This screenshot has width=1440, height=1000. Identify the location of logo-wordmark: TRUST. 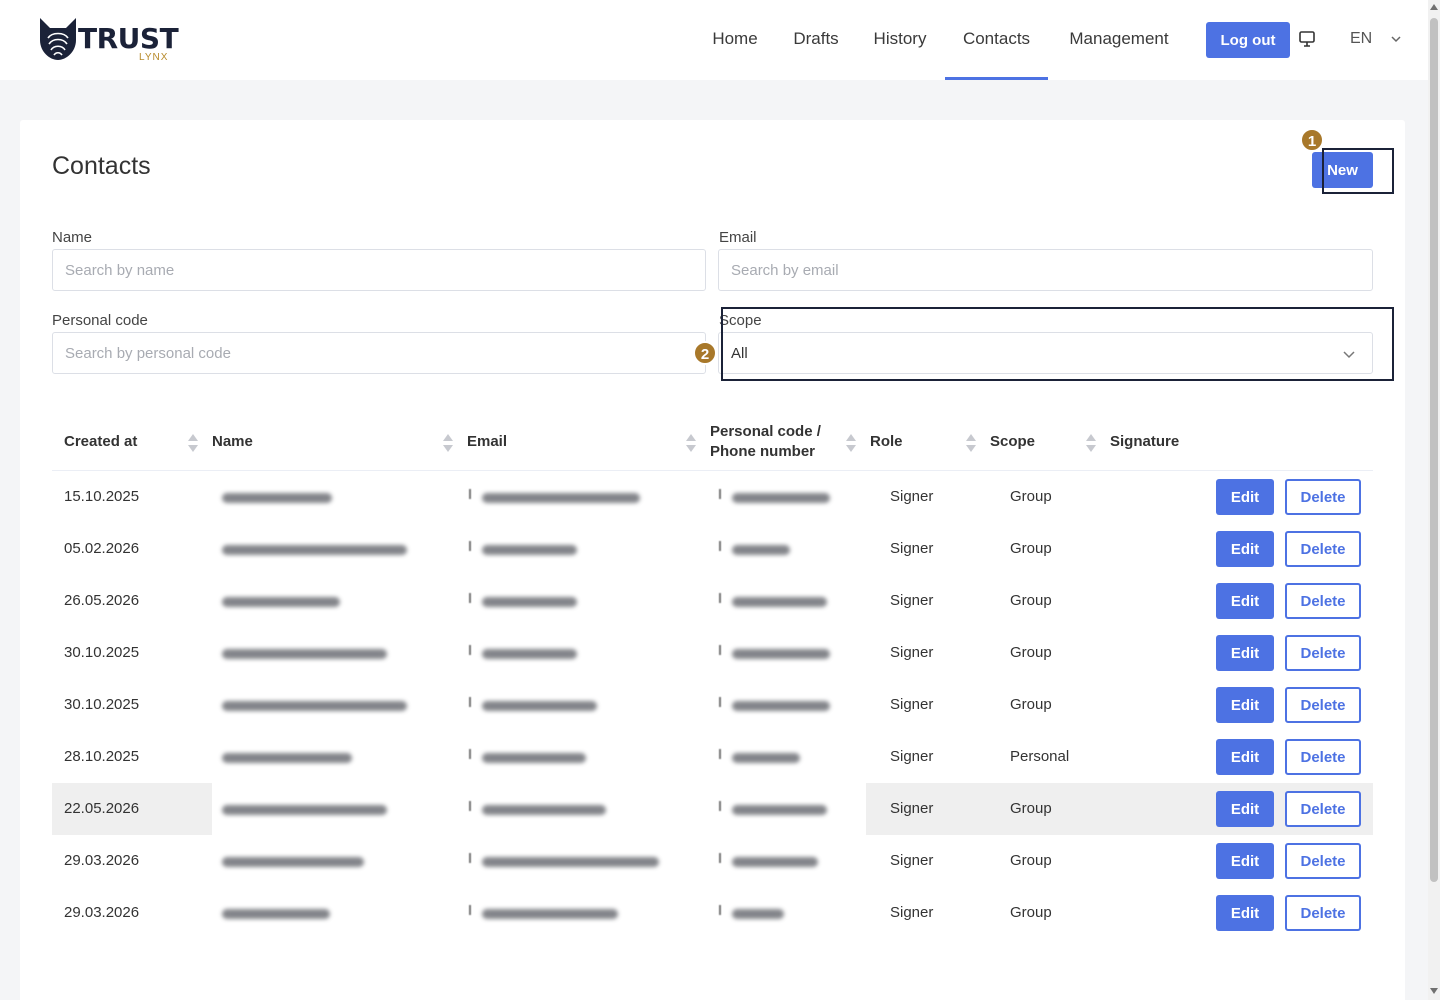
(128, 38).